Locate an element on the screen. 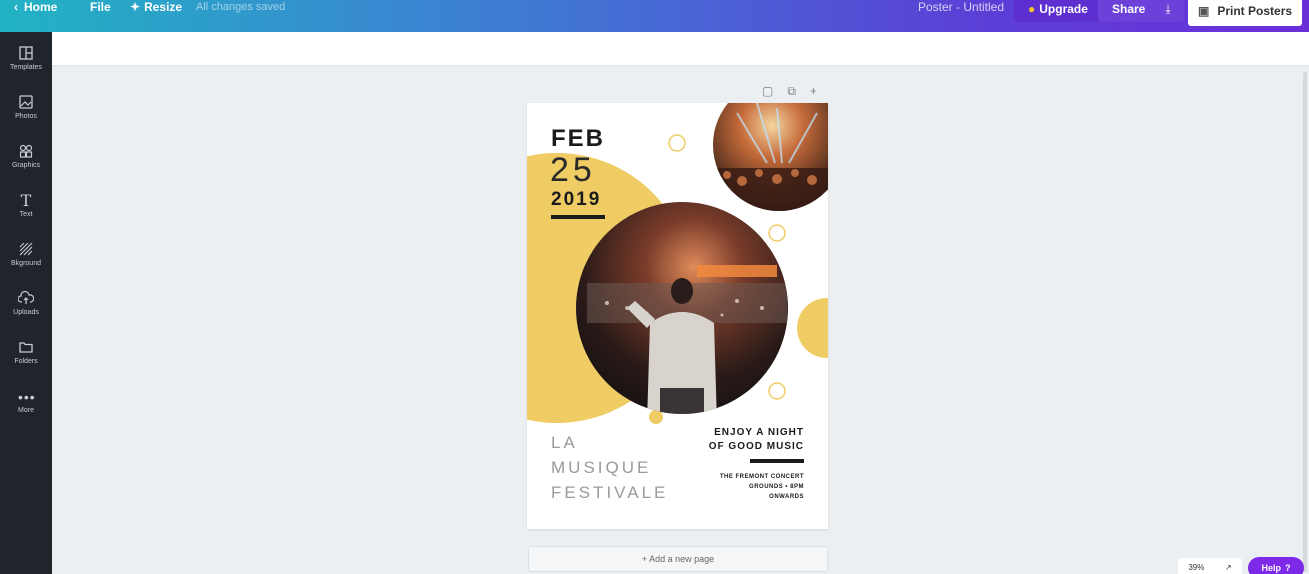  page-tools: ▢ ⧉ + is located at coordinates (797, 92).